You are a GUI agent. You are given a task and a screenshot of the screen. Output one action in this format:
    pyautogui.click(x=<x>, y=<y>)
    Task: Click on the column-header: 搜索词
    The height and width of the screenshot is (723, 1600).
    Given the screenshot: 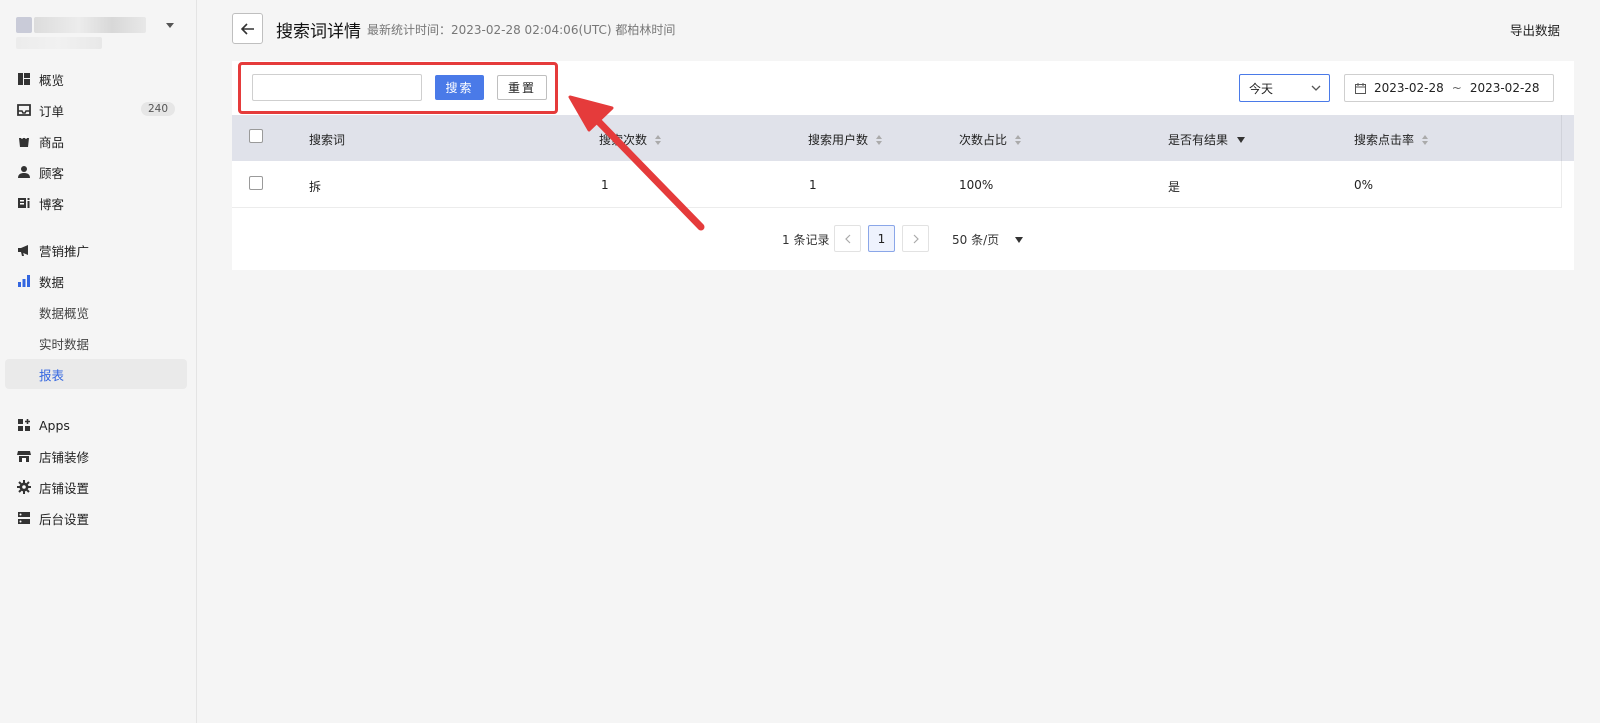 What is the action you would take?
    pyautogui.click(x=327, y=139)
    